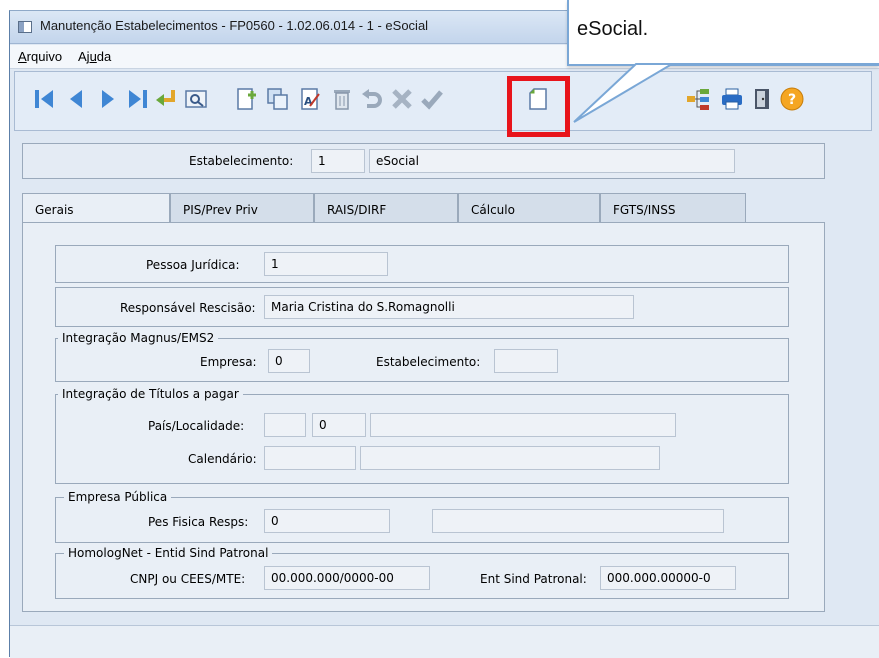 The width and height of the screenshot is (879, 658). Describe the element at coordinates (422, 516) in the screenshot. I see `empresa-publica-group: Empresa Pública Pes Fisica Resps: 0` at that location.